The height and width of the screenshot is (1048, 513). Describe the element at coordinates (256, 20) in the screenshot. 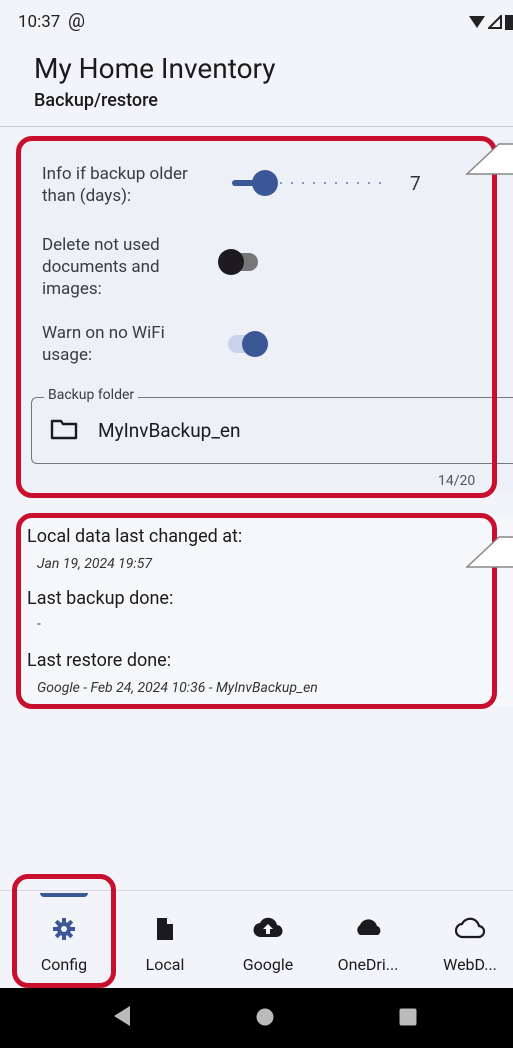

I see `status-bar: 10:37 @` at that location.